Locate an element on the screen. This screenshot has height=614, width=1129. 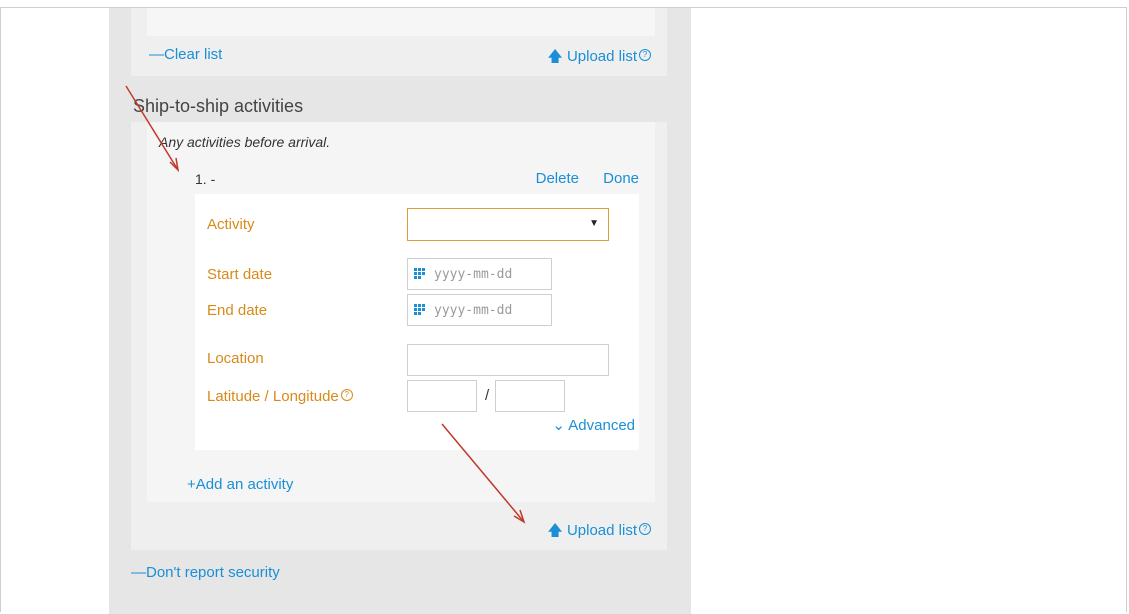
section-title: Ship-to-ship activities is located at coordinates (218, 106).